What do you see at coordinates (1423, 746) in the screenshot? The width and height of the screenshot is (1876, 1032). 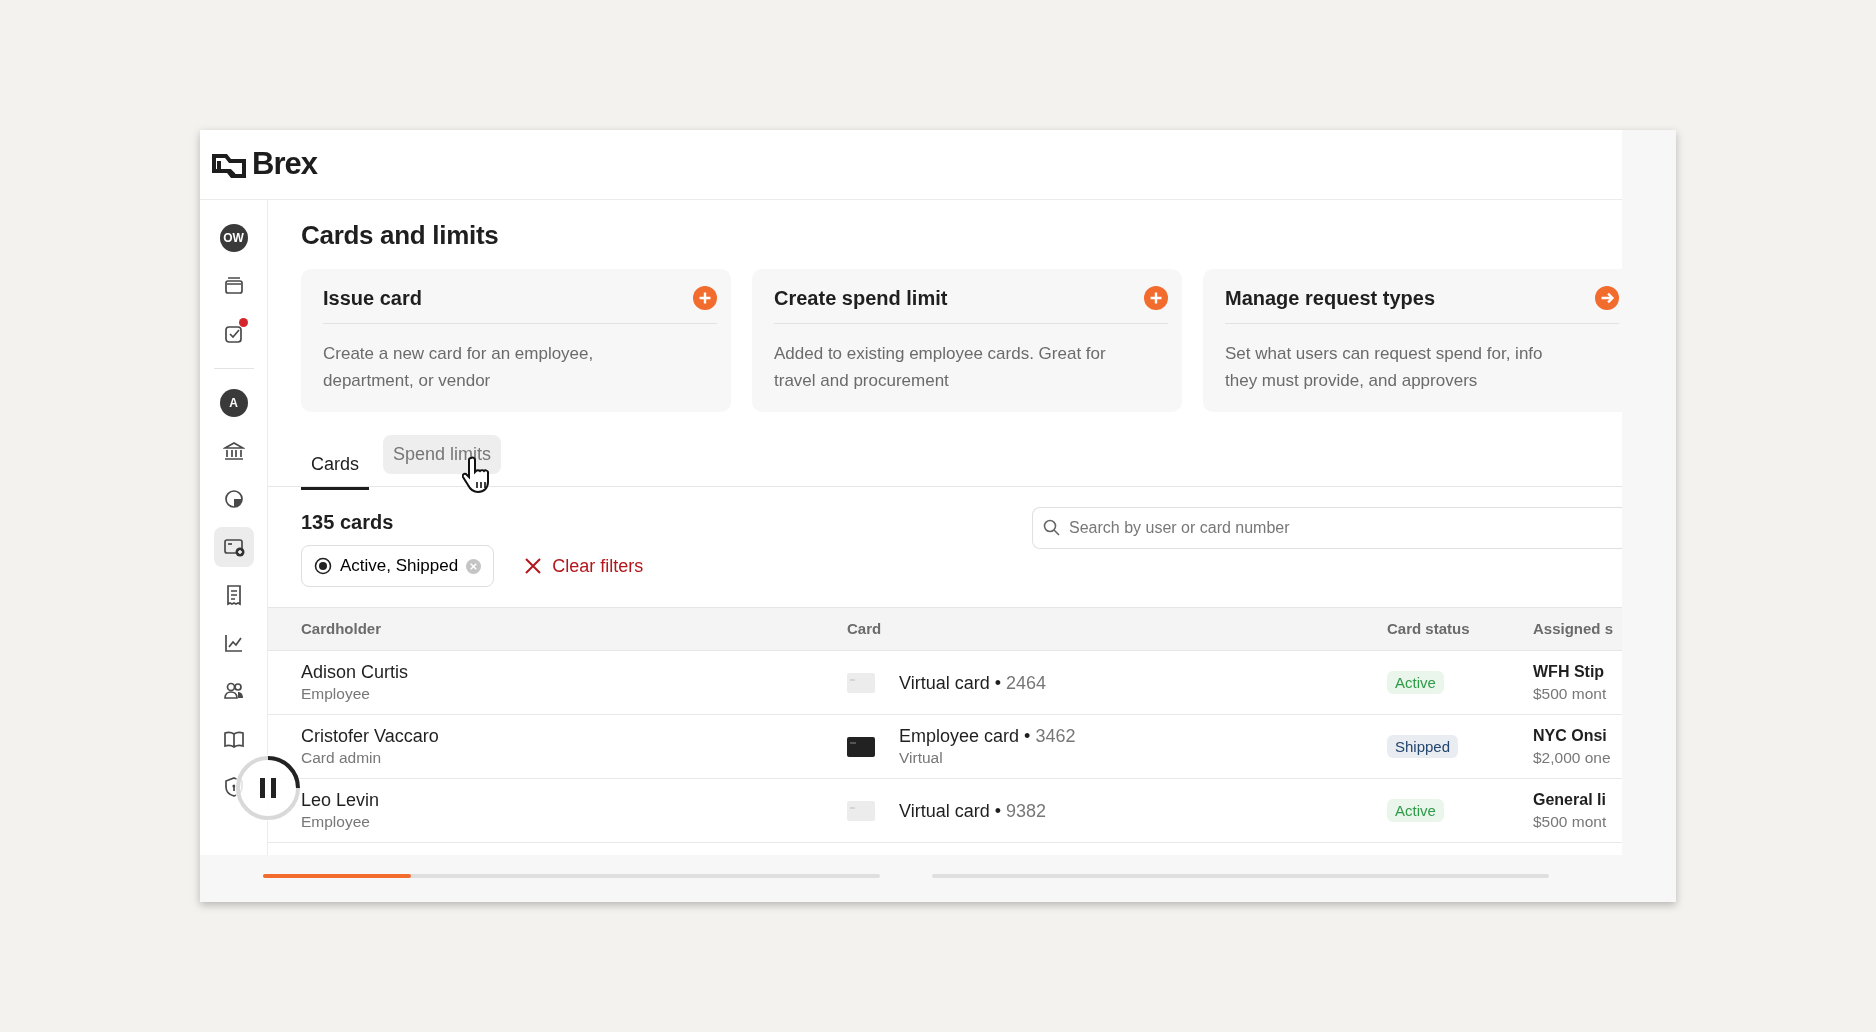 I see `status-badge: Shipped` at bounding box center [1423, 746].